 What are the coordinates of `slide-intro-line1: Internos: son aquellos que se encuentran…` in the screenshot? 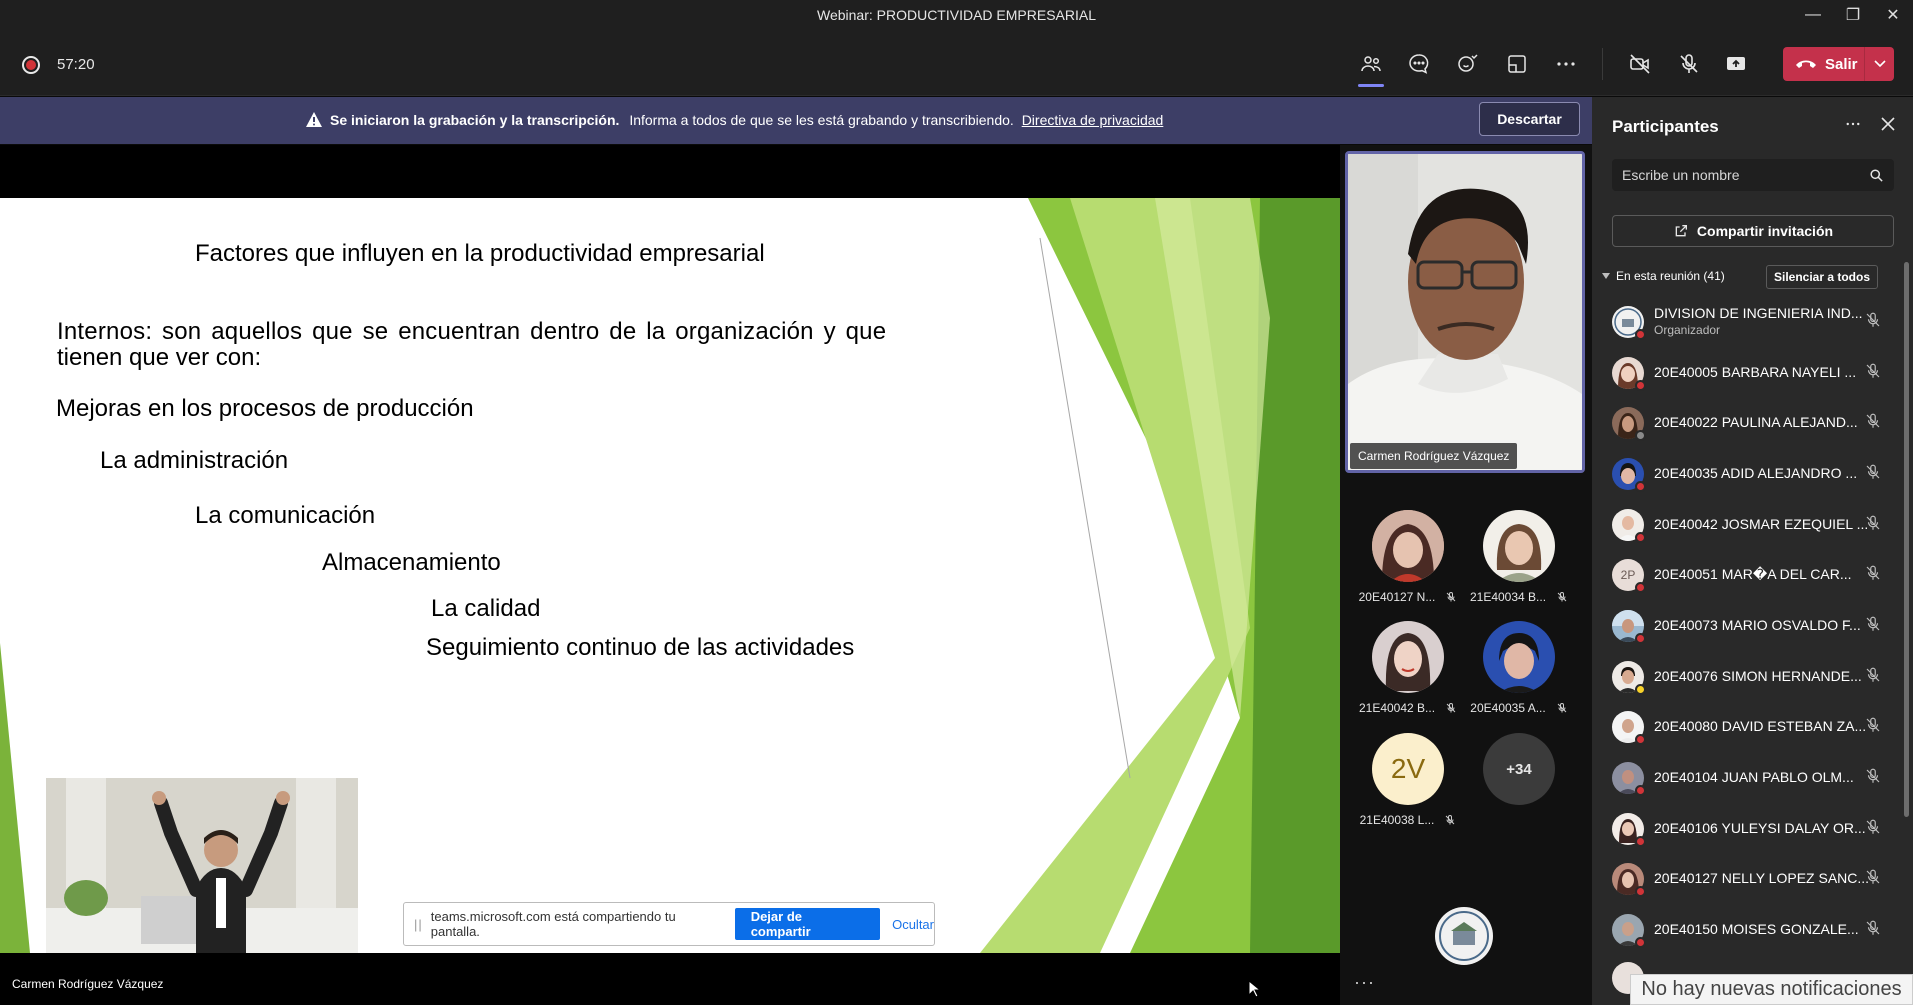 It's located at (472, 331).